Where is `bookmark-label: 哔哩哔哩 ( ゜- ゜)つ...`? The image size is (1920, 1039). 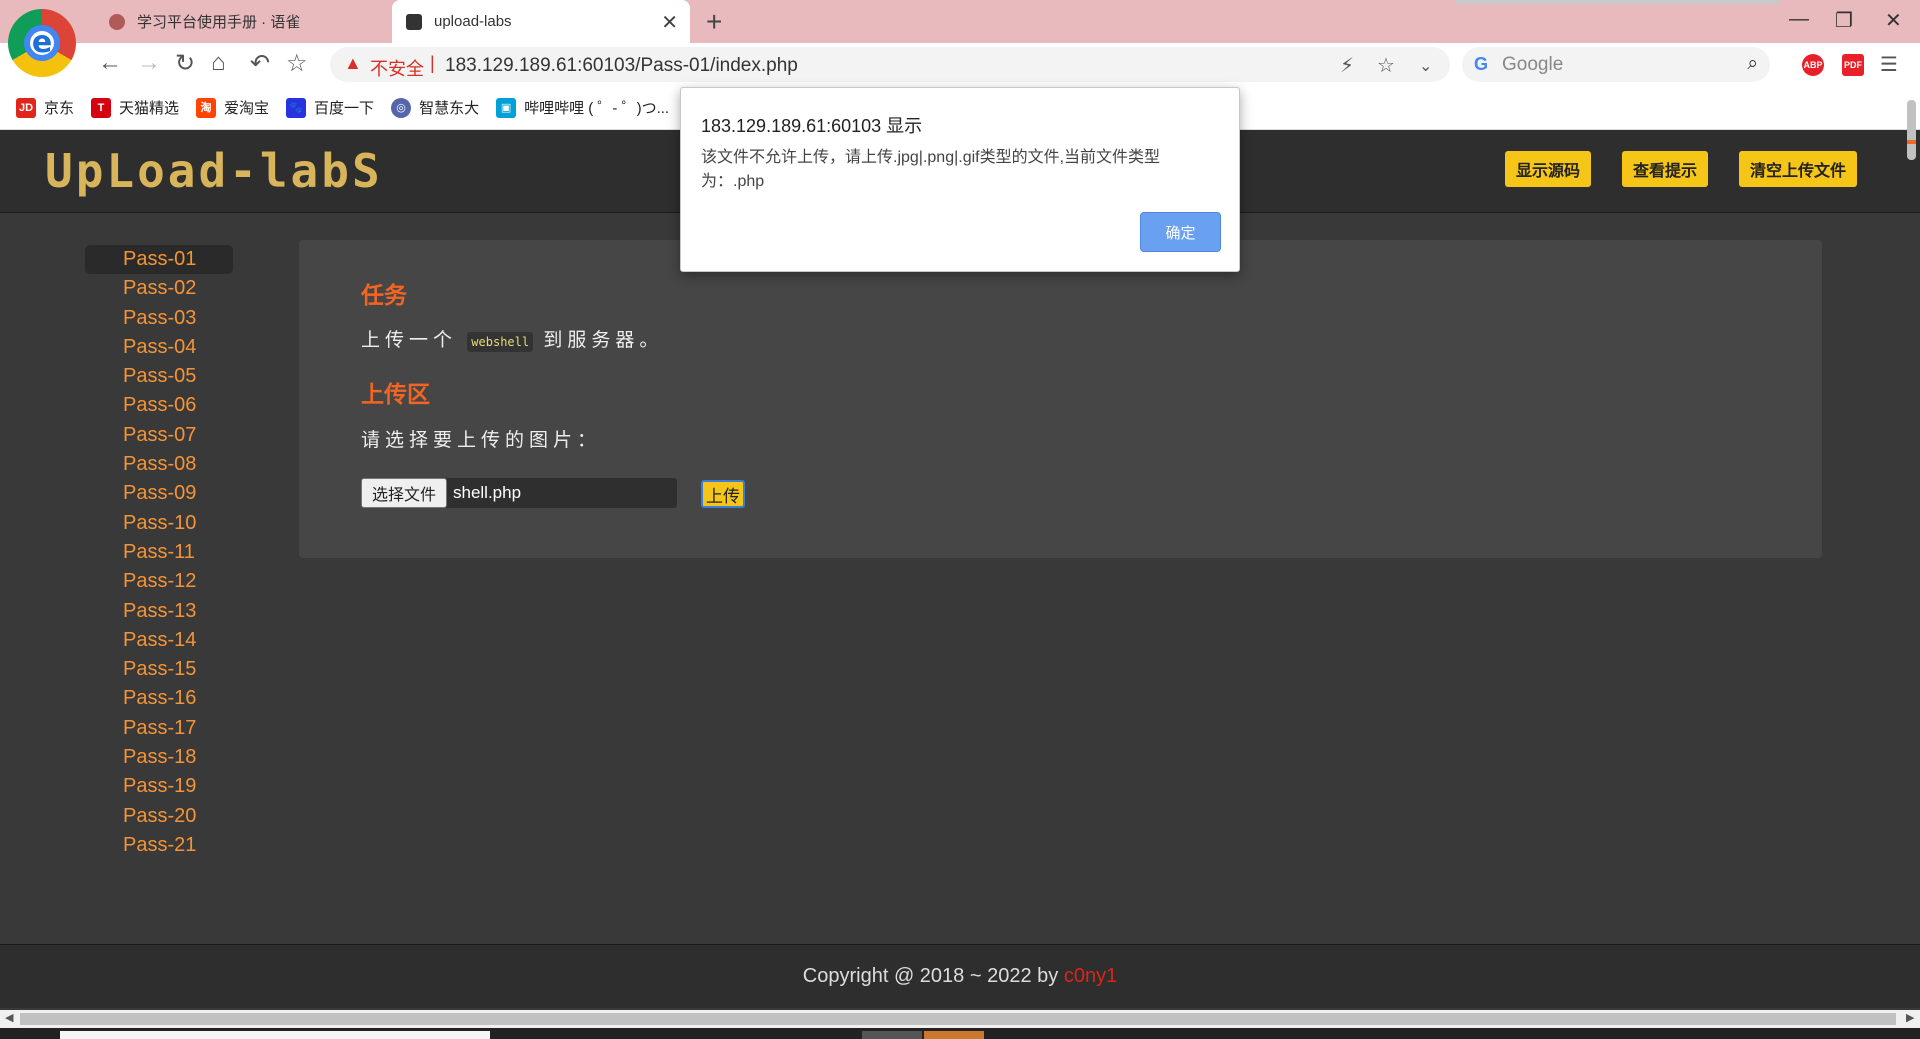 bookmark-label: 哔哩哔哩 ( ゜- ゜)つ... is located at coordinates (597, 108).